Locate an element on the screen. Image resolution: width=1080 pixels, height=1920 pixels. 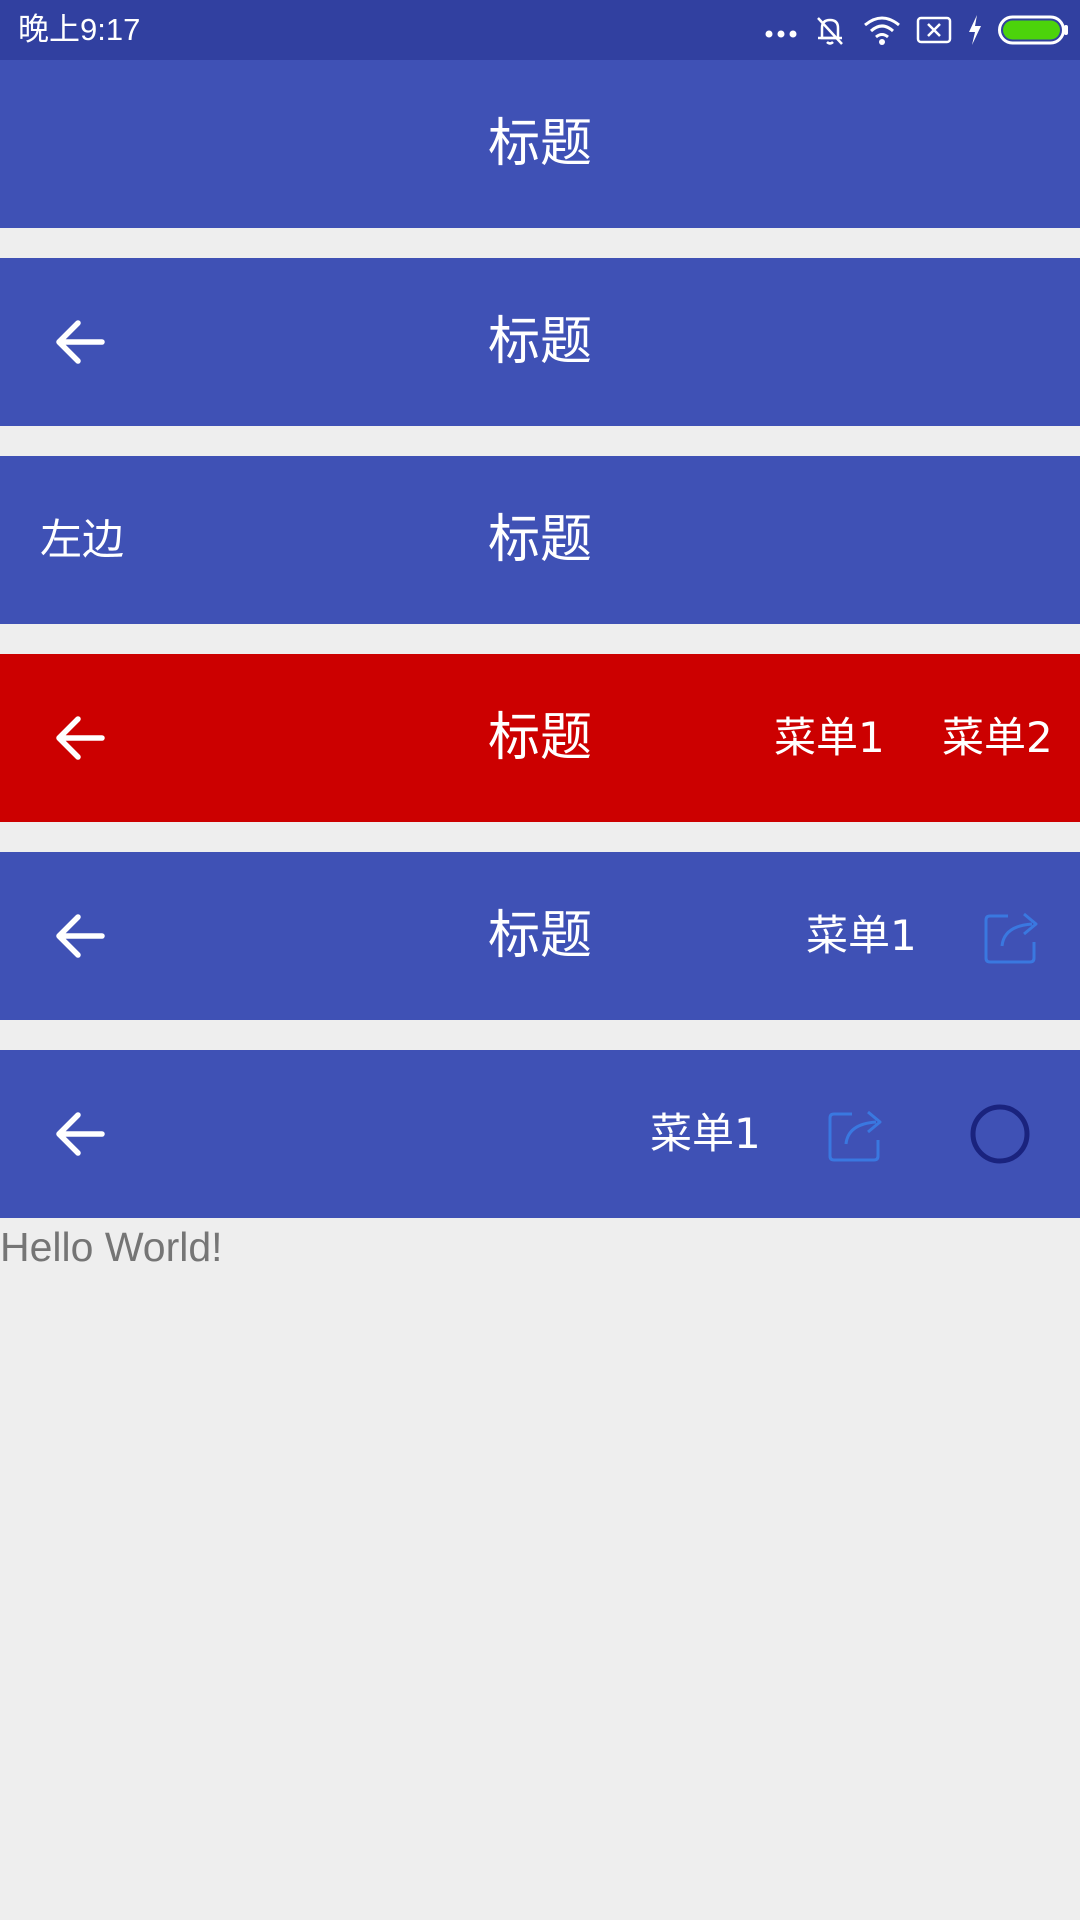
toolbar-1: 标题 is located at coordinates (540, 144).